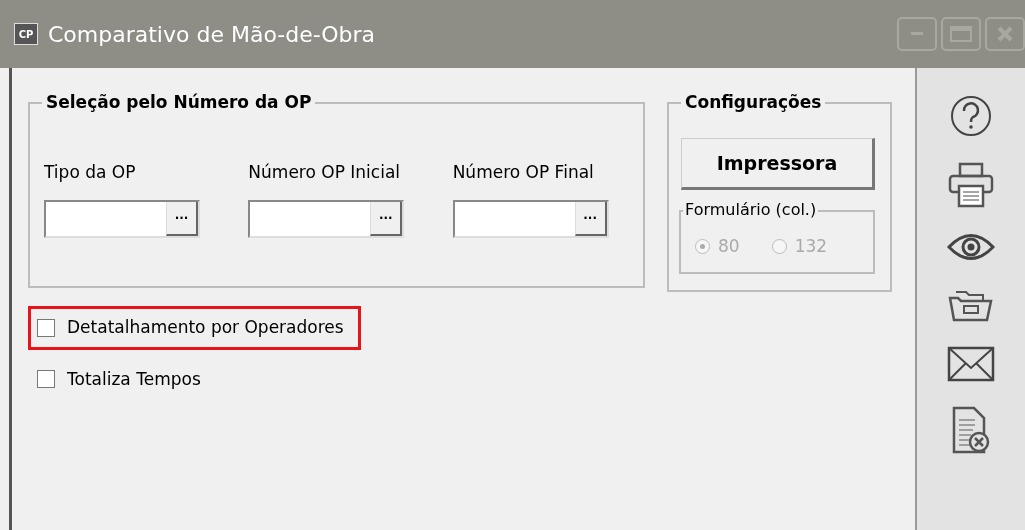 This screenshot has height=530, width=1025. Describe the element at coordinates (179, 102) in the screenshot. I see `group-title: Seleção pelo Número da OP` at that location.